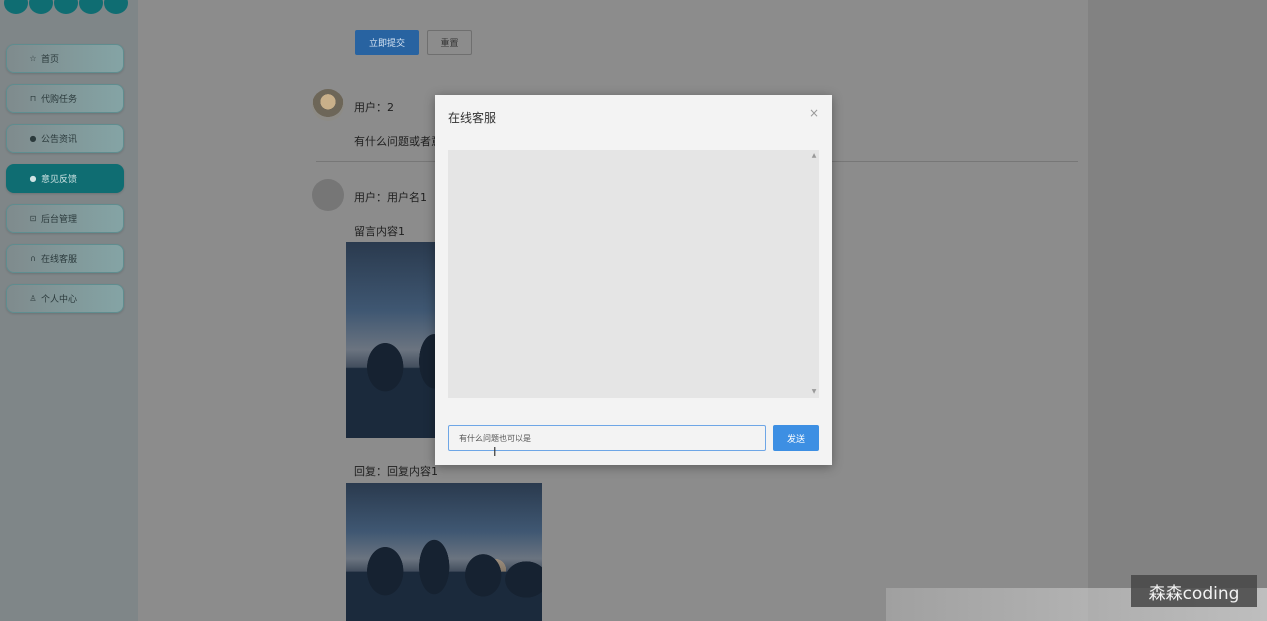 The image size is (1267, 621). What do you see at coordinates (398, 141) in the screenshot?
I see `comment-content: 有什么问题或者意` at bounding box center [398, 141].